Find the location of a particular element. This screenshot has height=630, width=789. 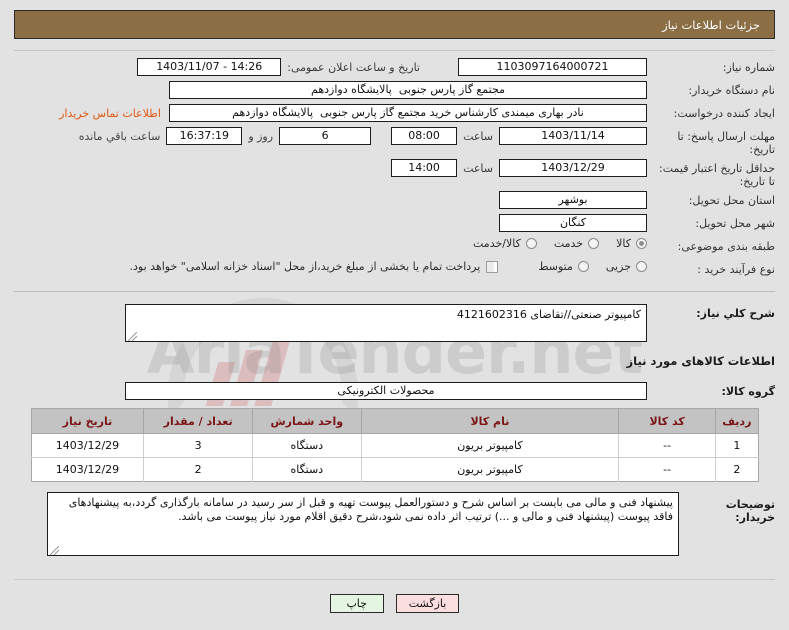

table-row: 1 -- کامپیوتر بریون دستگاه 3 1403/12/29 is located at coordinates (394, 445).